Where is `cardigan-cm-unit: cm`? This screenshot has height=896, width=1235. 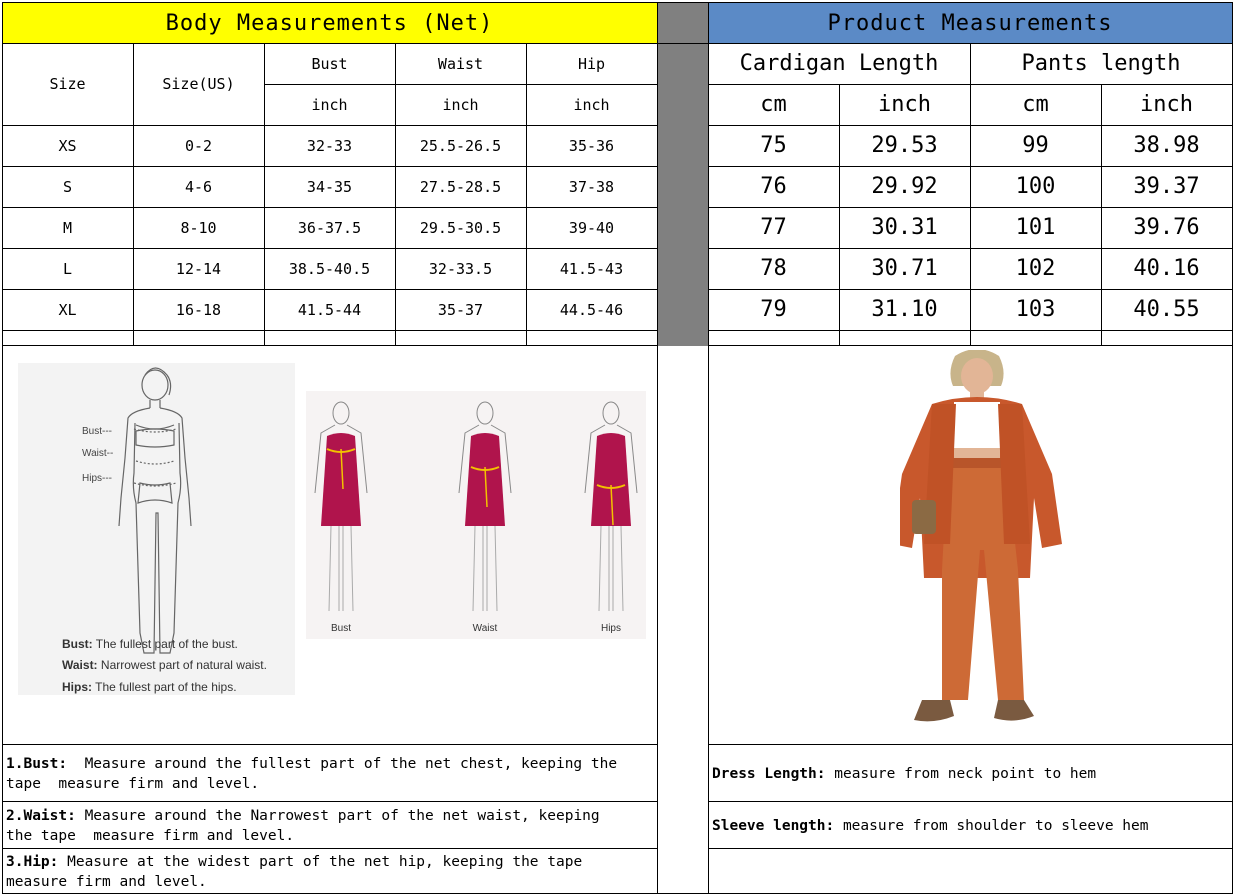 cardigan-cm-unit: cm is located at coordinates (773, 104).